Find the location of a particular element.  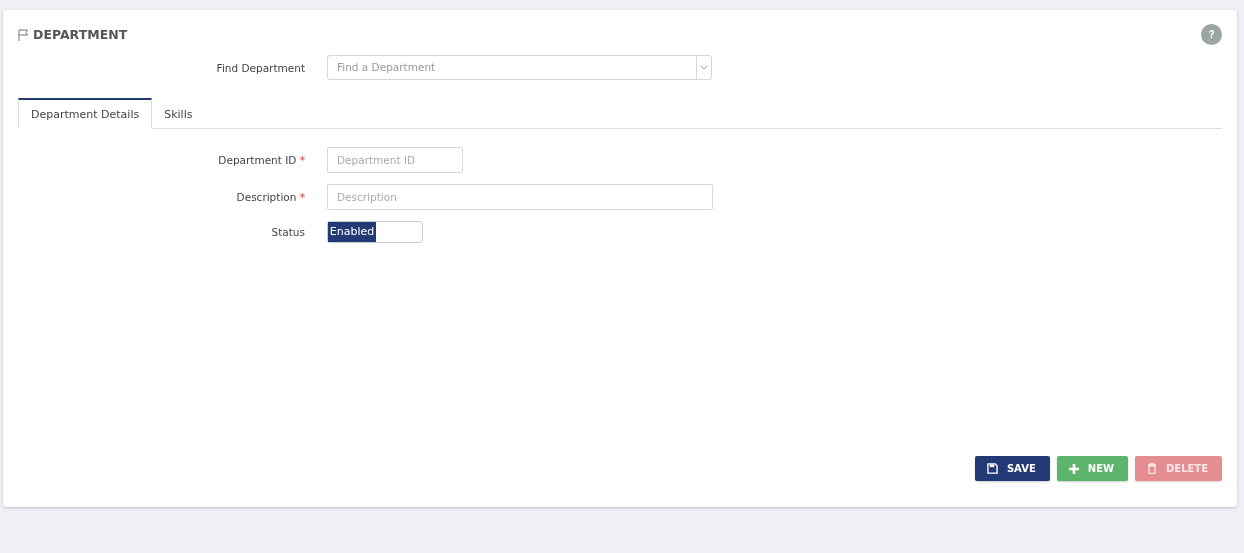

text-field: Department ID is located at coordinates (395, 160).